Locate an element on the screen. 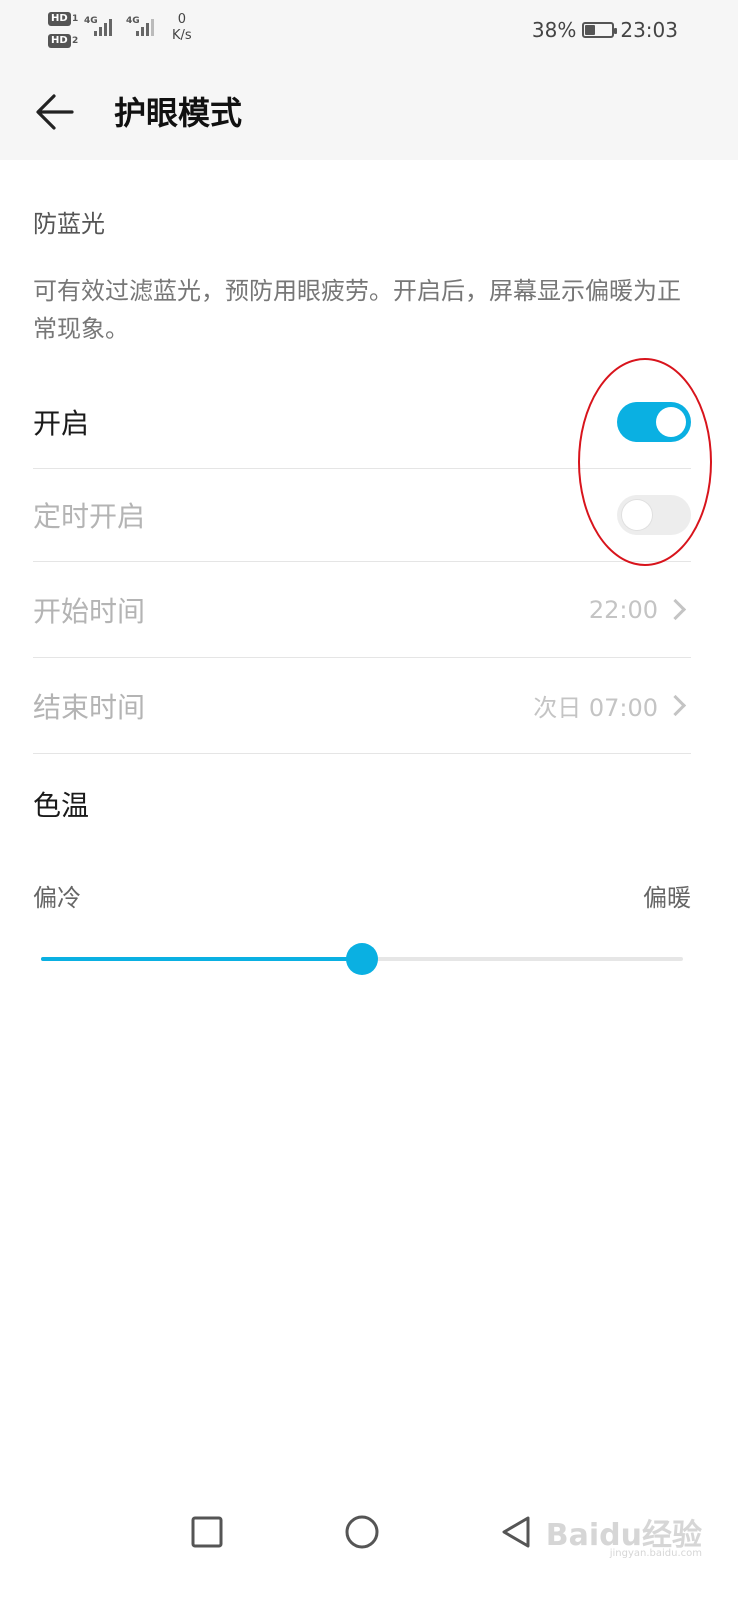 Image resolution: width=738 pixels, height=1600 pixels. signal-bars-2-icon is located at coordinates (145, 27).